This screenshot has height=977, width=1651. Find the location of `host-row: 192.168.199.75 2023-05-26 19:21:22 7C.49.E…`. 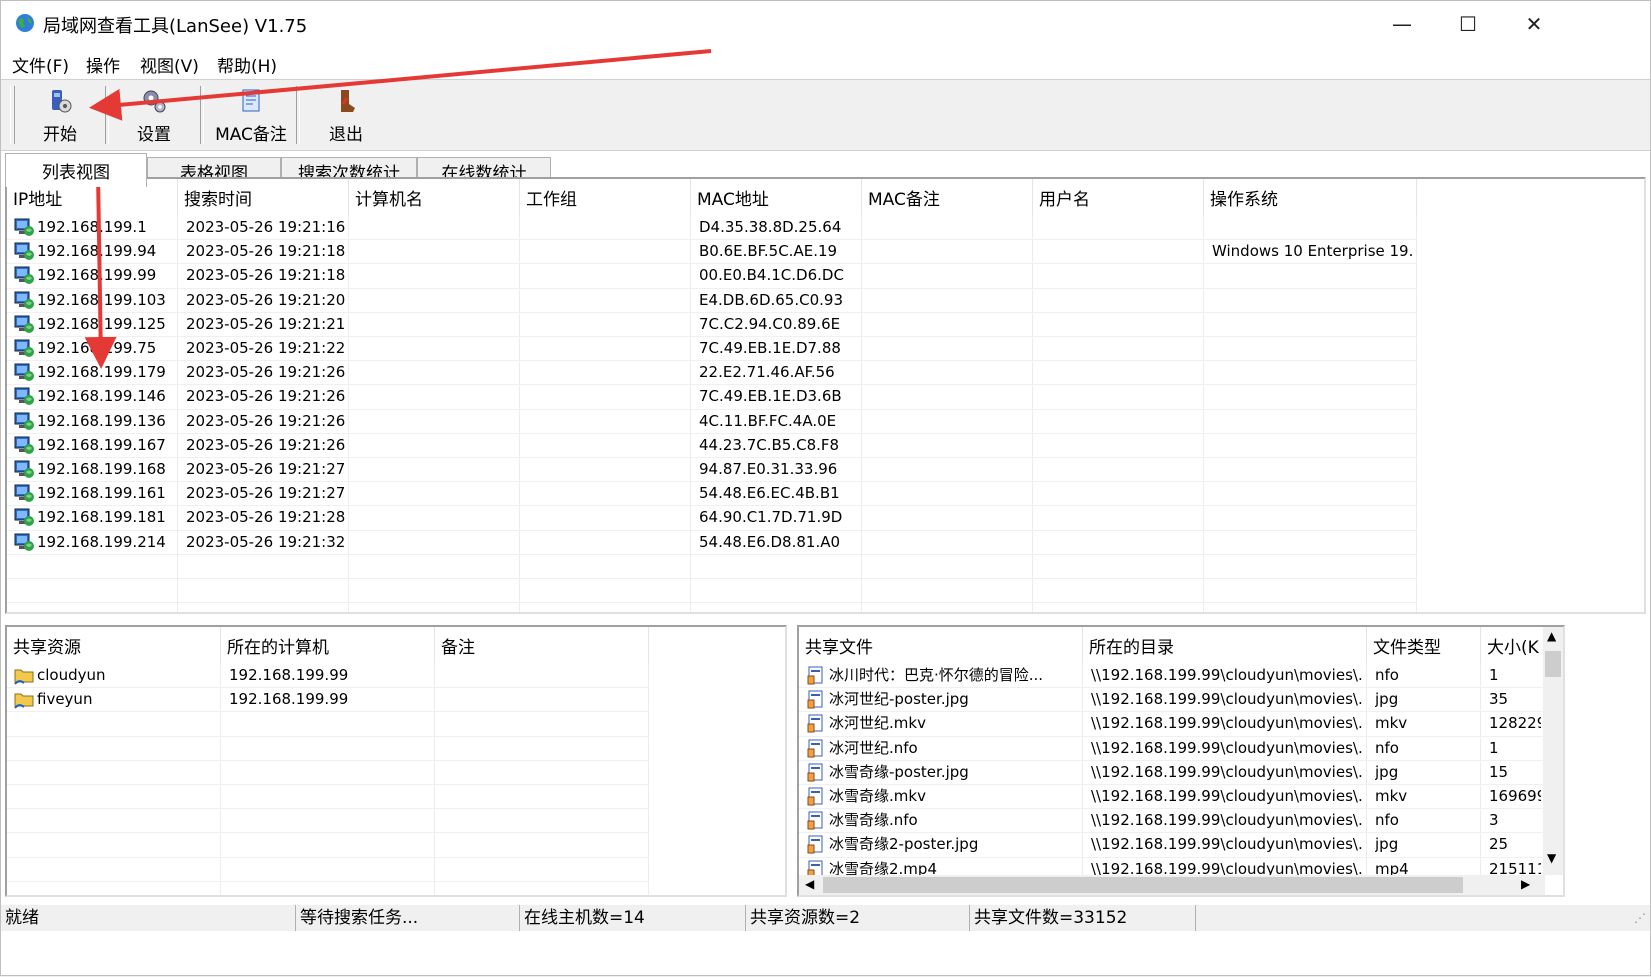

host-row: 192.168.199.75 2023-05-26 19:21:22 7C.49.E… is located at coordinates (712, 348).